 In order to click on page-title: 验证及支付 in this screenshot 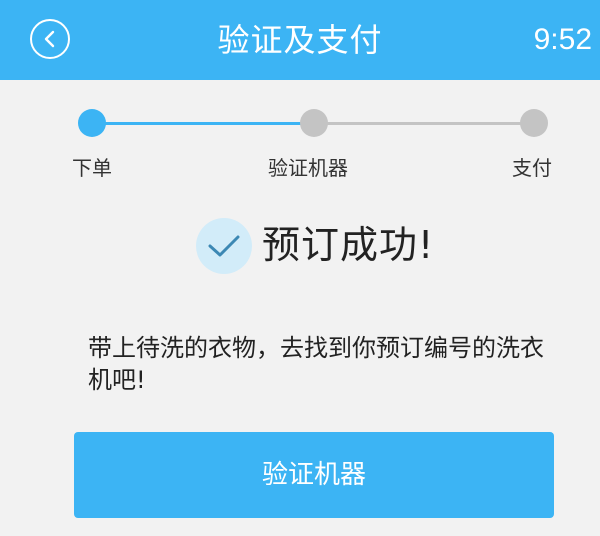, I will do `click(300, 40)`.